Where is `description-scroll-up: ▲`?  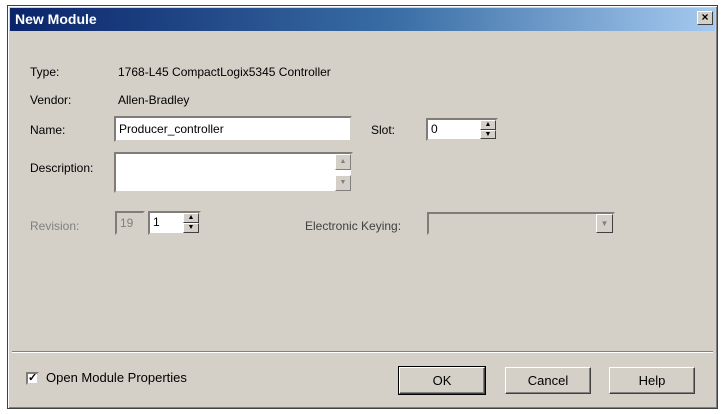
description-scroll-up: ▲ is located at coordinates (343, 162).